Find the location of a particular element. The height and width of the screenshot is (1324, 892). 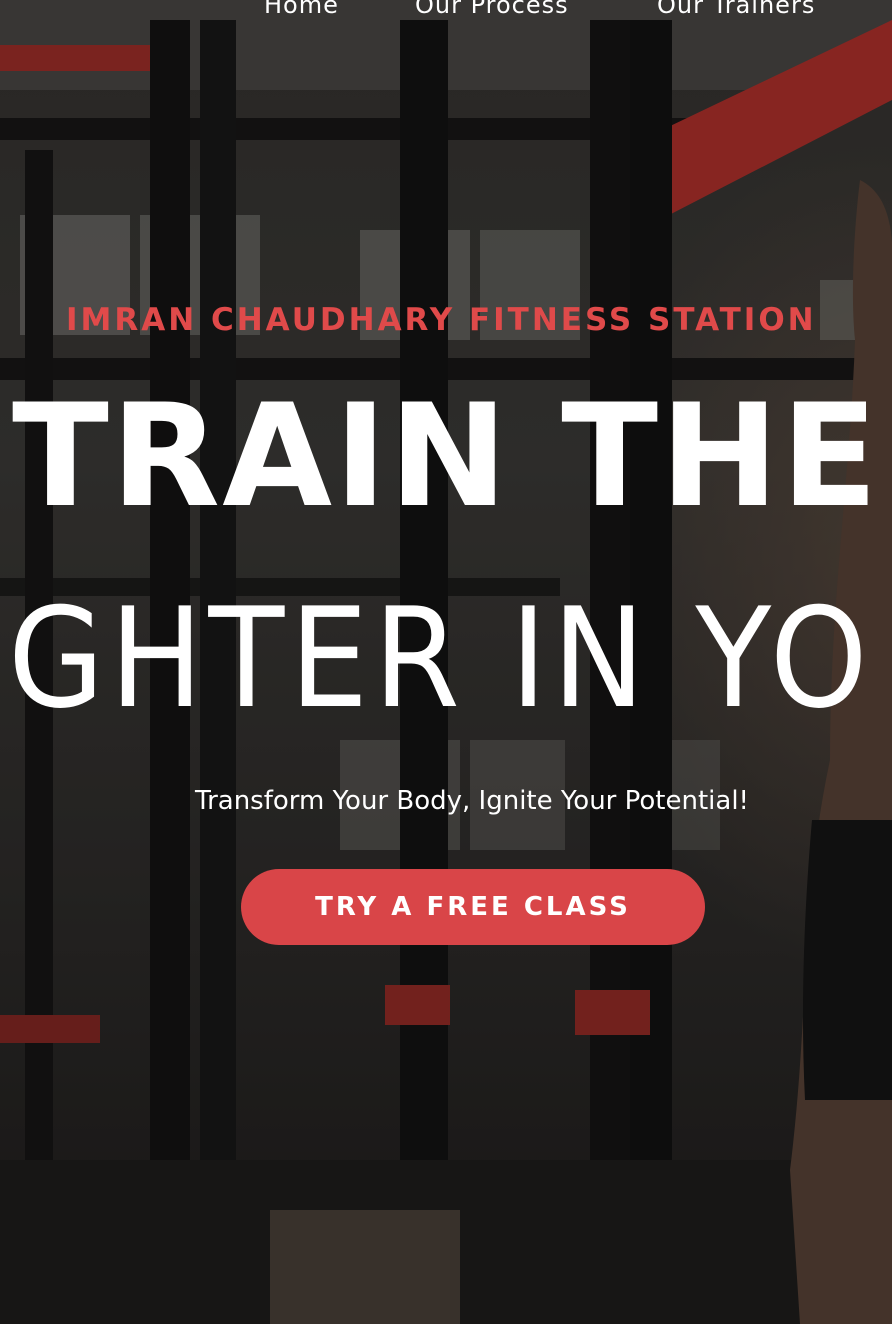

headline-line-2: GHTER IN YO is located at coordinates (441, 658).